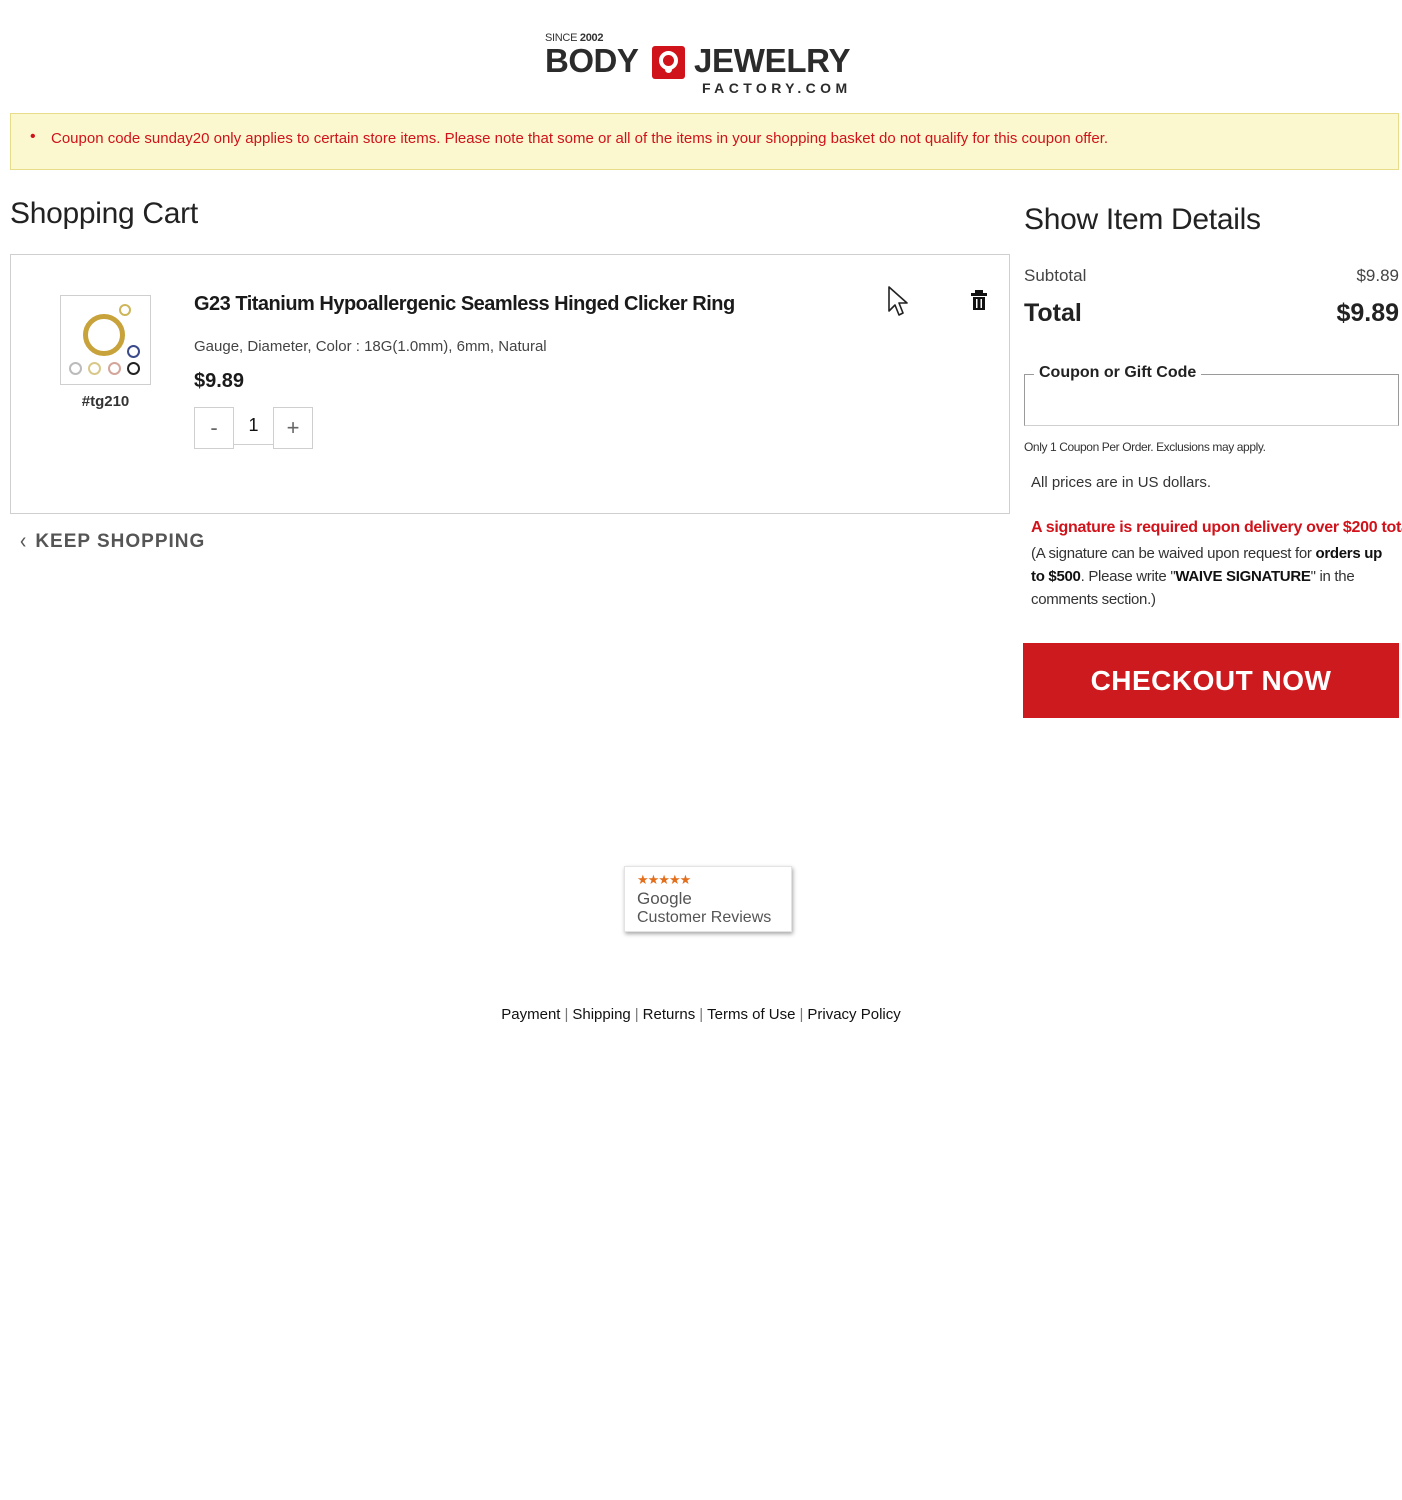 This screenshot has width=1402, height=1500. Describe the element at coordinates (105, 401) in the screenshot. I see `product-sku: #tg210` at that location.